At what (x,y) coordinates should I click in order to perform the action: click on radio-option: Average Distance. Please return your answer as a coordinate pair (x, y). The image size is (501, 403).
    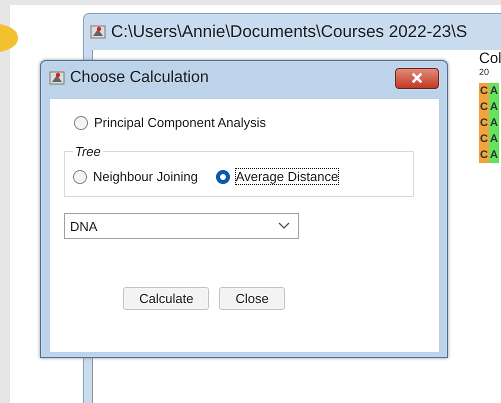
    Looking at the image, I should click on (277, 176).